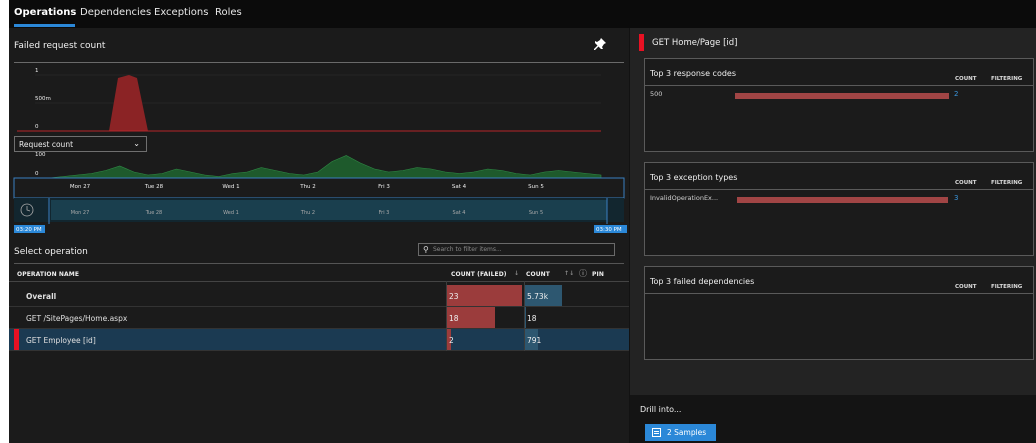 This screenshot has height=443, width=1036. Describe the element at coordinates (538, 296) in the screenshot. I see `count-value: 5.73k` at that location.